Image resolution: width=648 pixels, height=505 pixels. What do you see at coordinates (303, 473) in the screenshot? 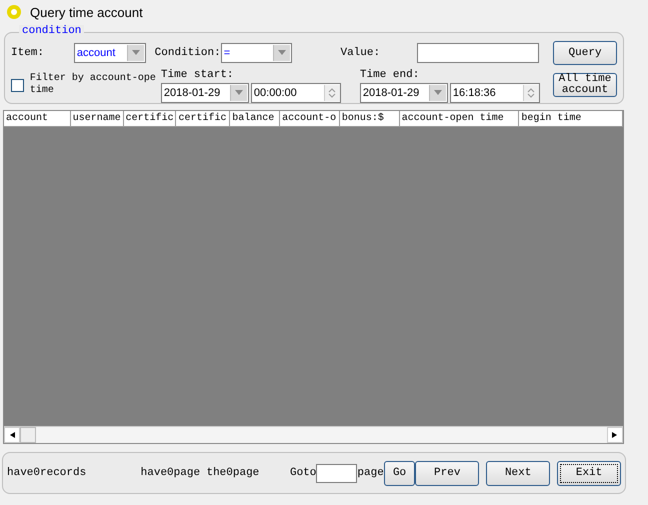
I see `goto-label: Goto` at bounding box center [303, 473].